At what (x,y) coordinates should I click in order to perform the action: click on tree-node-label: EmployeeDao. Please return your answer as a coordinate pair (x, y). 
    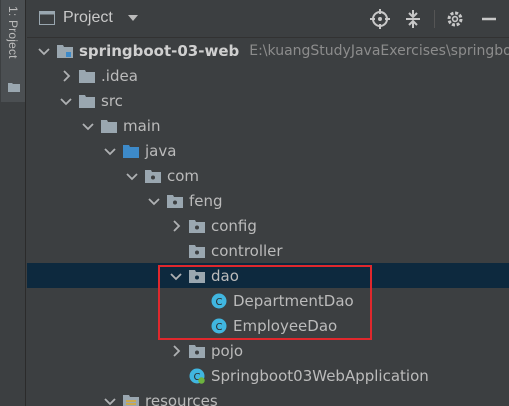
    Looking at the image, I should click on (285, 325).